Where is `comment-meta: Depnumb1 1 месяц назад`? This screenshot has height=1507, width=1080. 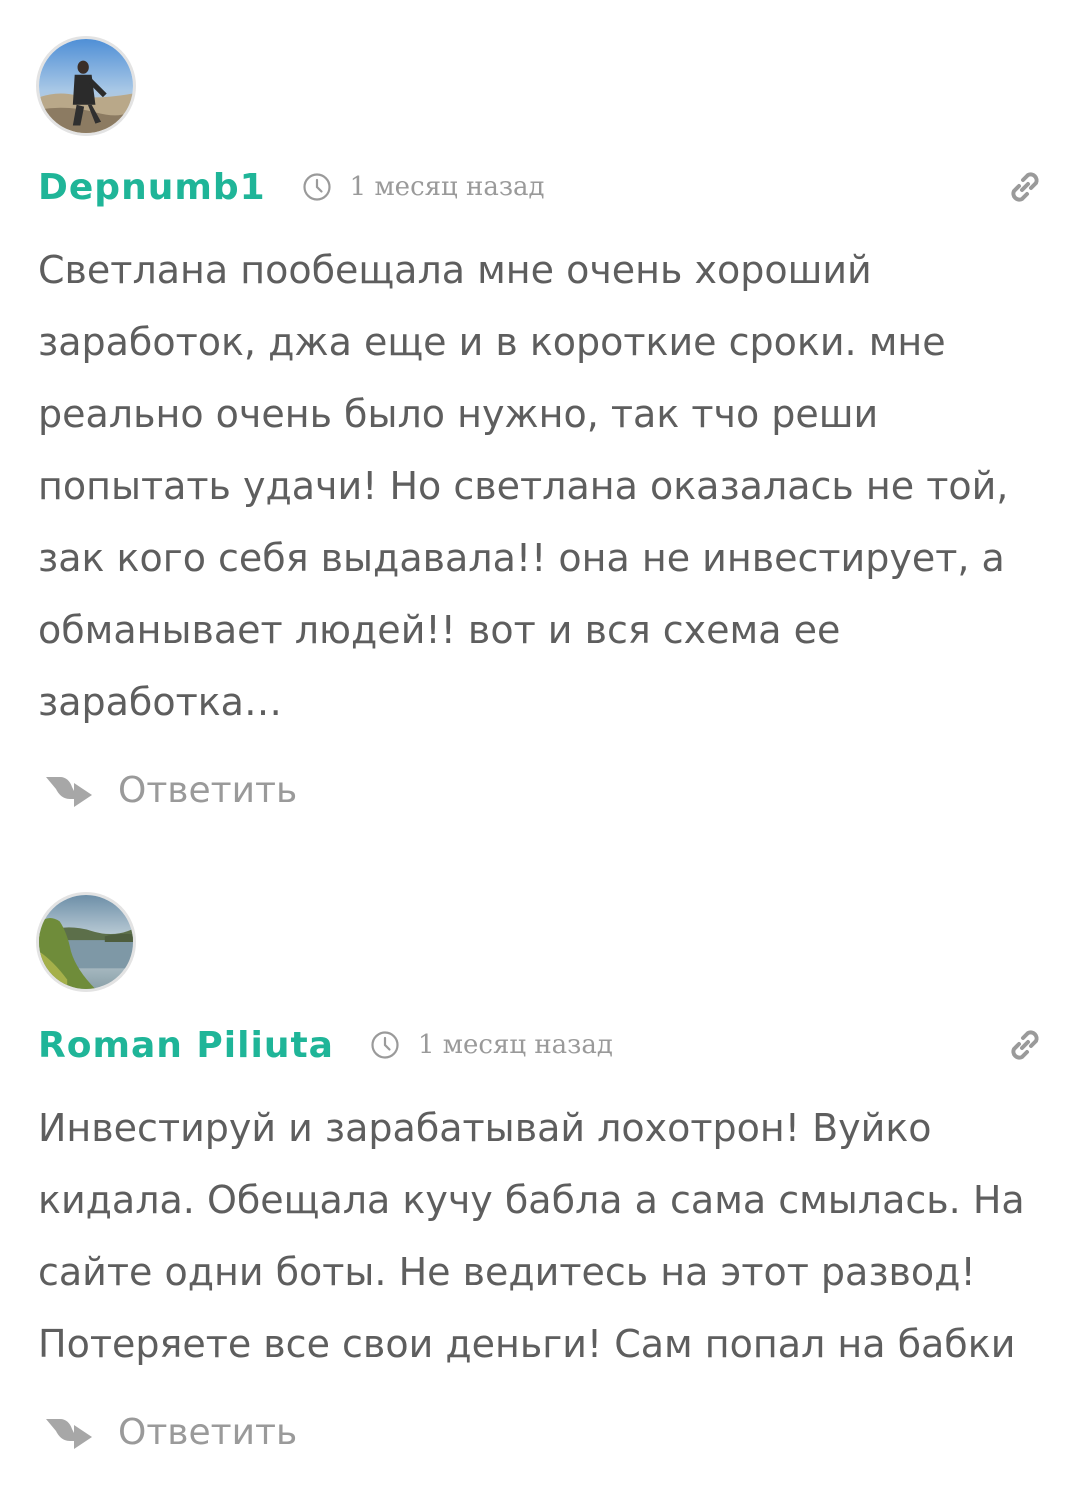
comment-meta: Depnumb1 1 месяц назад is located at coordinates (544, 187).